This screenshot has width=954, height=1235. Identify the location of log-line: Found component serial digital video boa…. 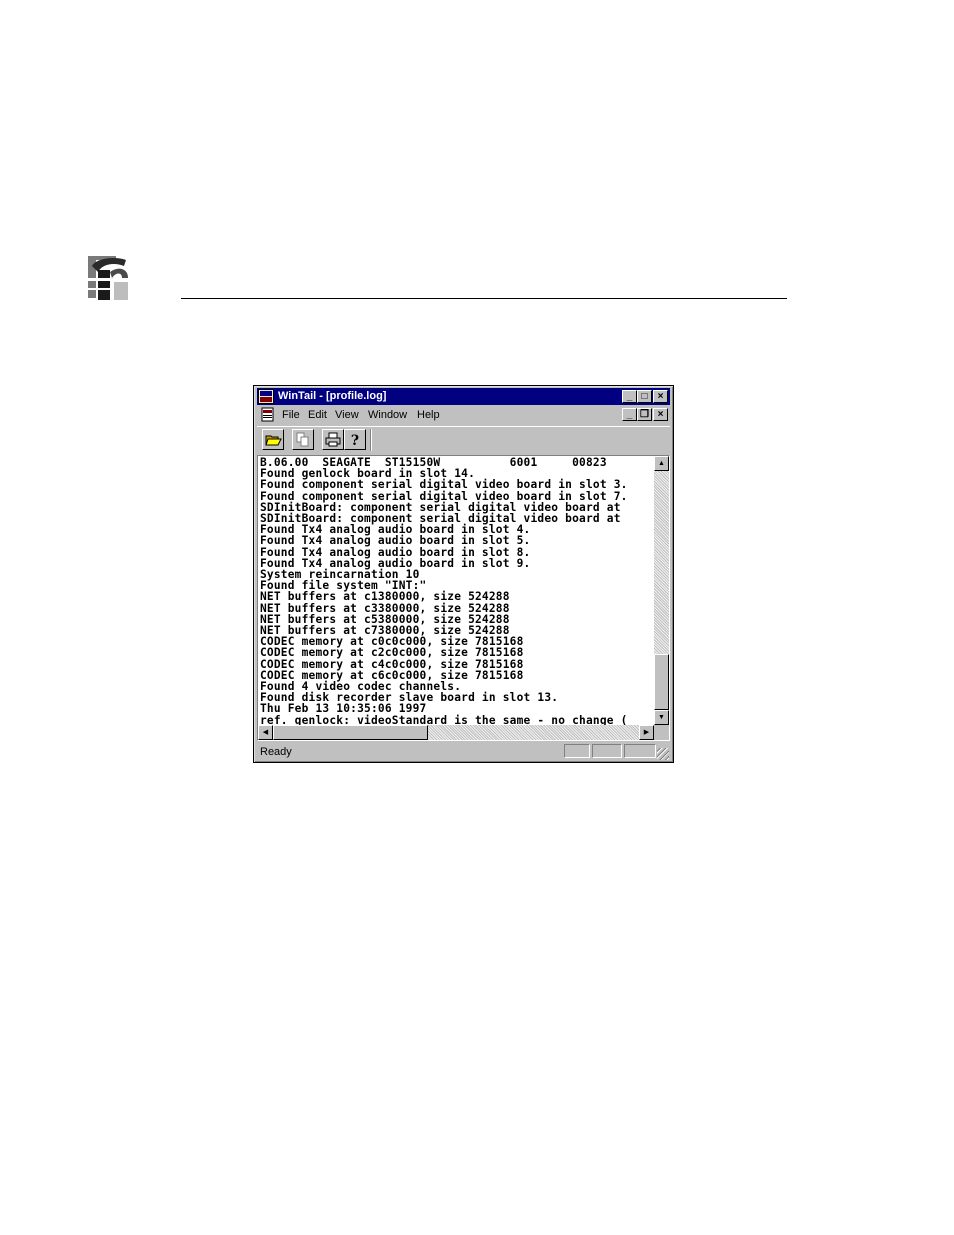
(444, 485).